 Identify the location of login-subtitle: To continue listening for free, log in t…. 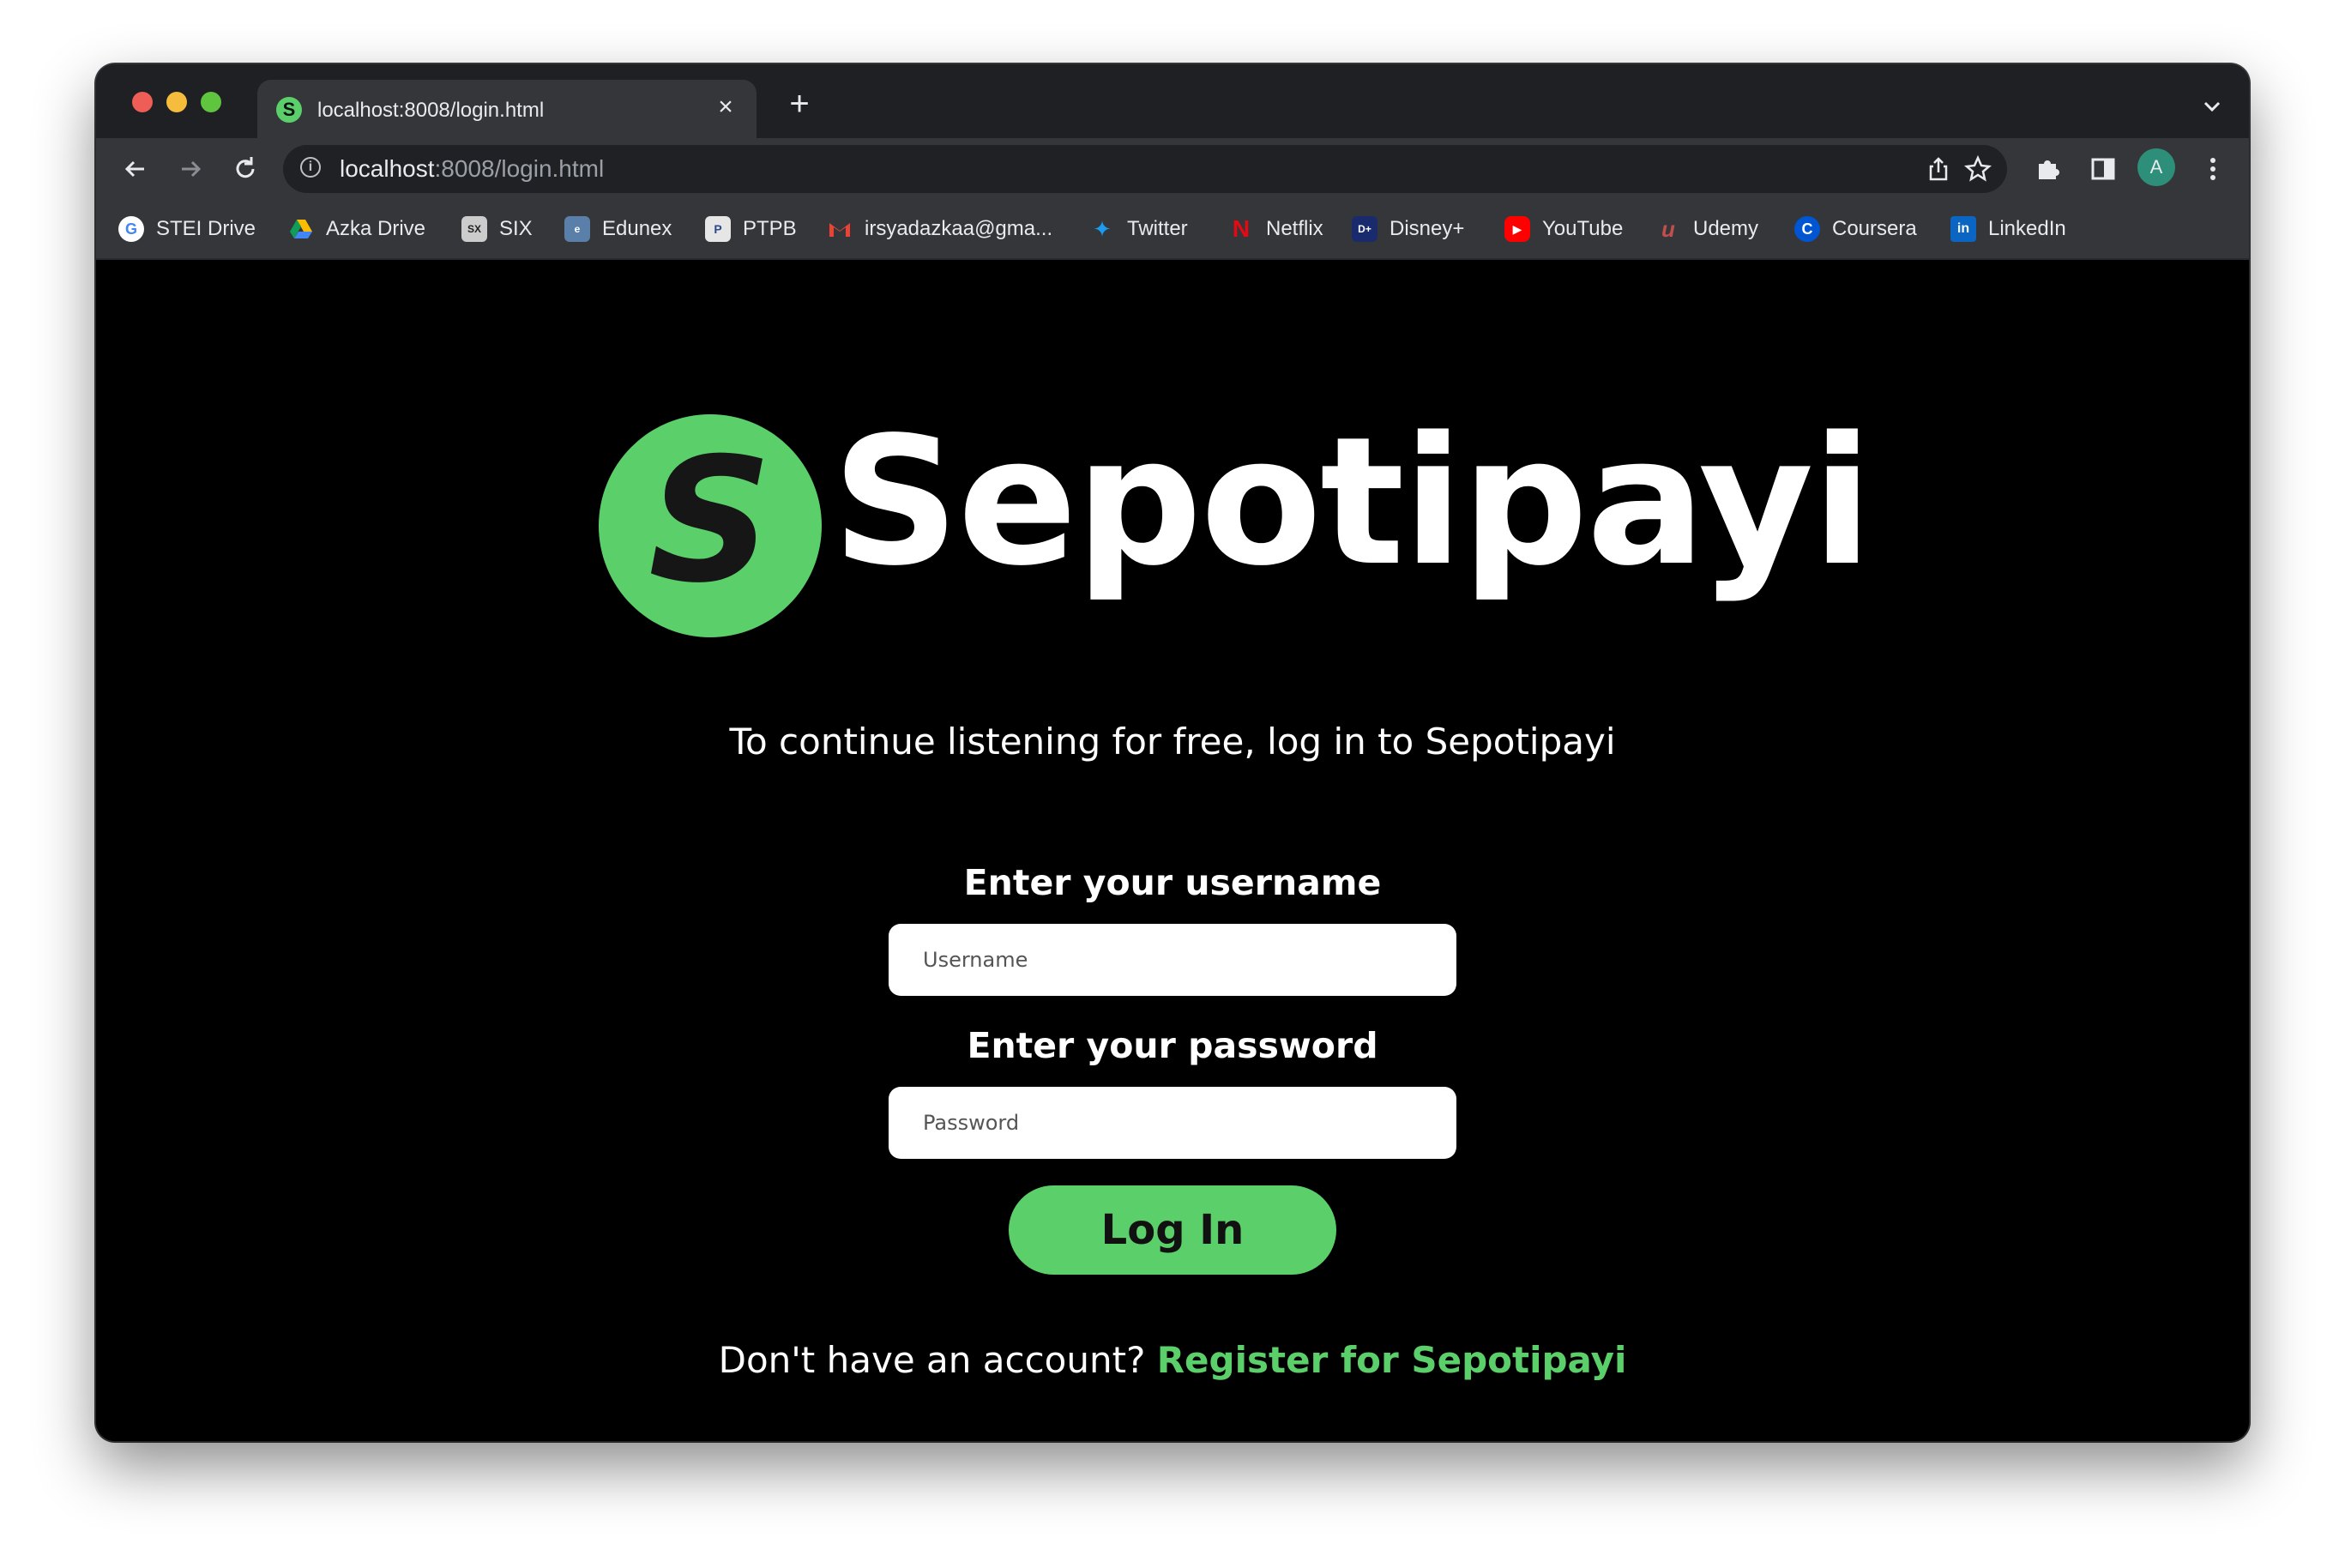
(1172, 742).